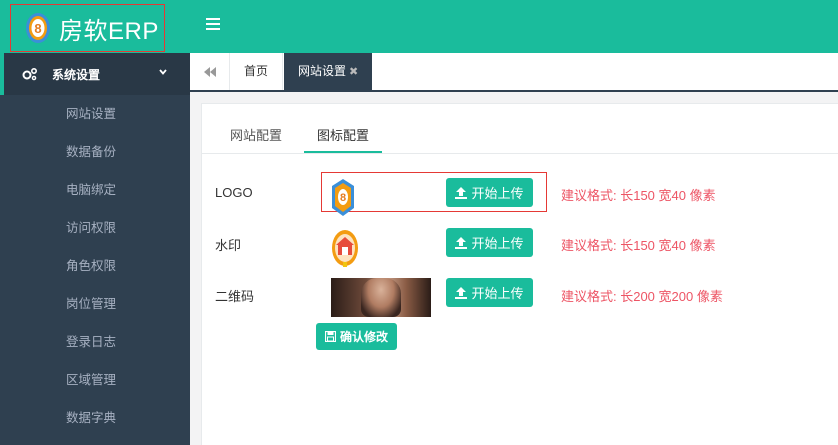 This screenshot has width=838, height=445. I want to click on confirm-changes-button: 确认修改, so click(356, 336).